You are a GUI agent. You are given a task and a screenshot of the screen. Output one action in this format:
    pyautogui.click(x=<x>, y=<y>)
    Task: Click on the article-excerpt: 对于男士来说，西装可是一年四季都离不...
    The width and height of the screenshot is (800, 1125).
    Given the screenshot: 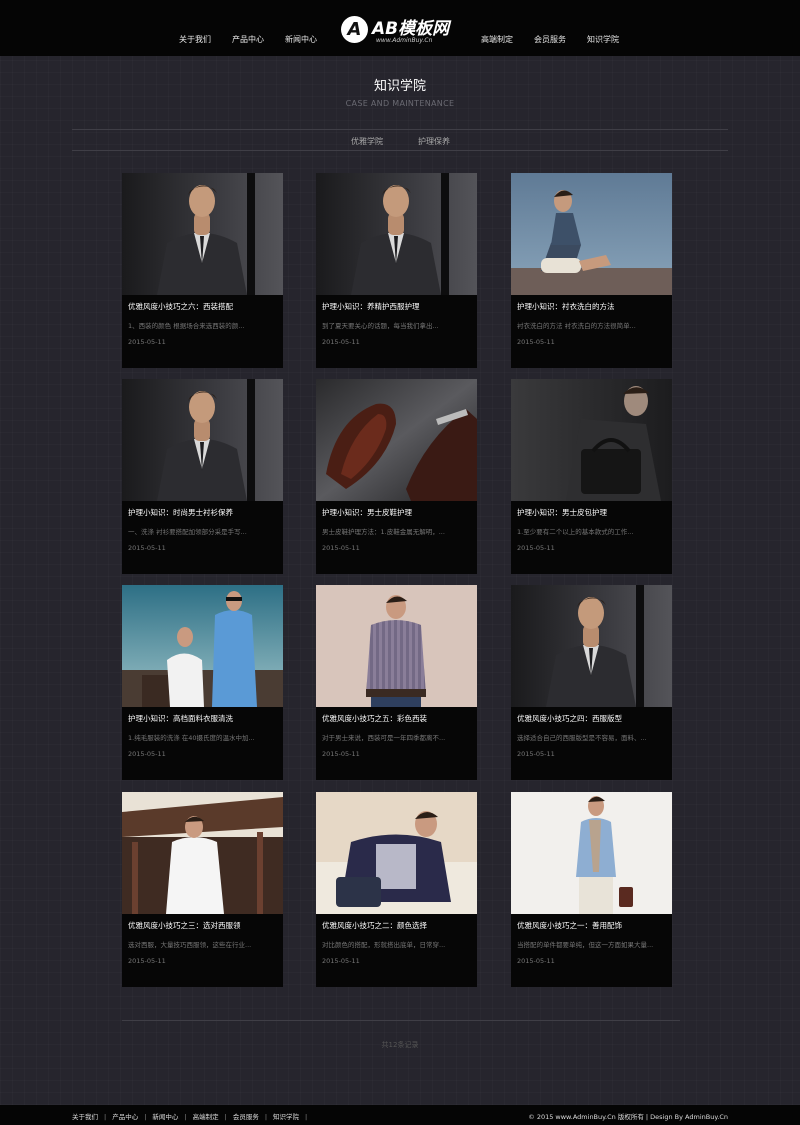 What is the action you would take?
    pyautogui.click(x=384, y=738)
    